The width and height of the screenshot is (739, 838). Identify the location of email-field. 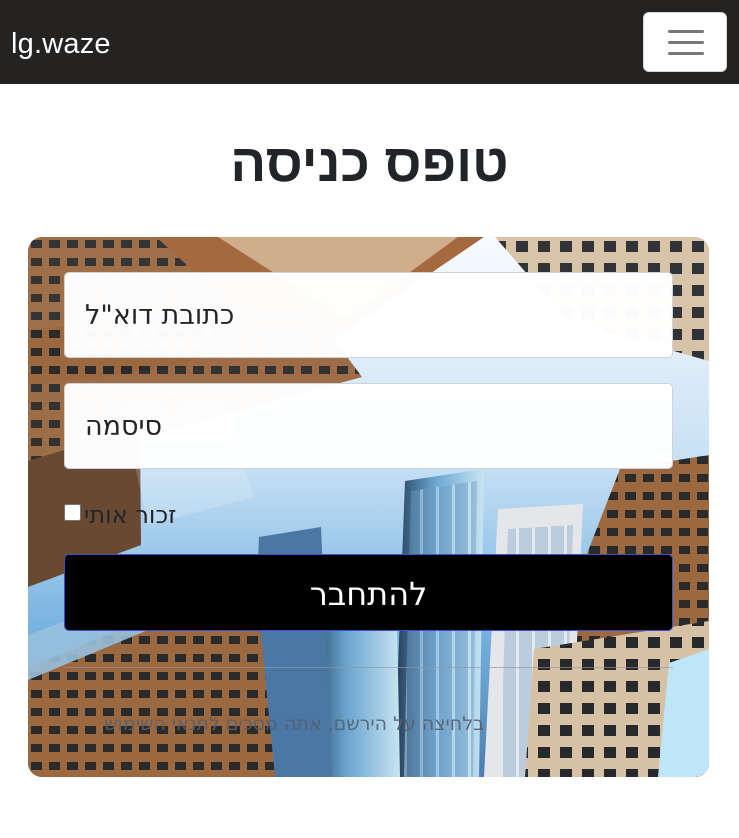
(368, 315).